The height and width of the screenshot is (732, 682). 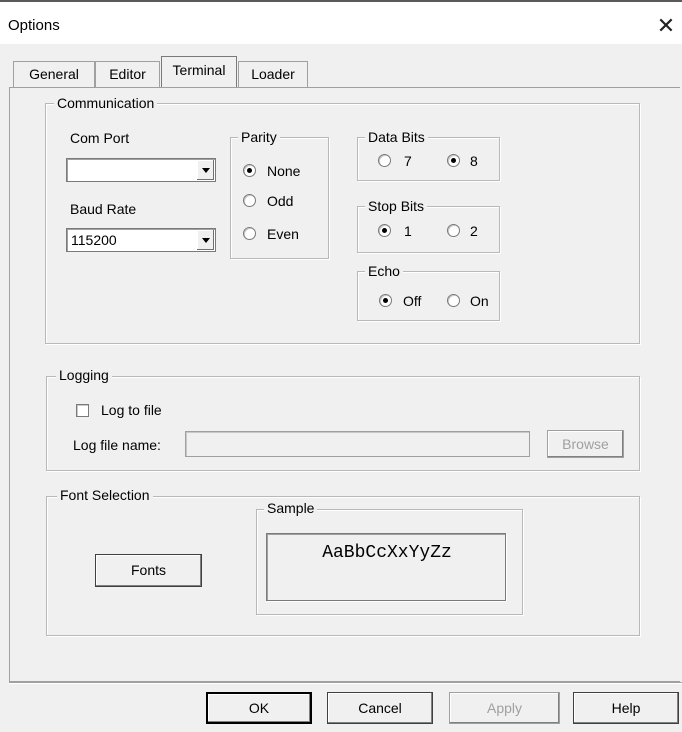 What do you see at coordinates (249, 170) in the screenshot?
I see `parity-none-radio` at bounding box center [249, 170].